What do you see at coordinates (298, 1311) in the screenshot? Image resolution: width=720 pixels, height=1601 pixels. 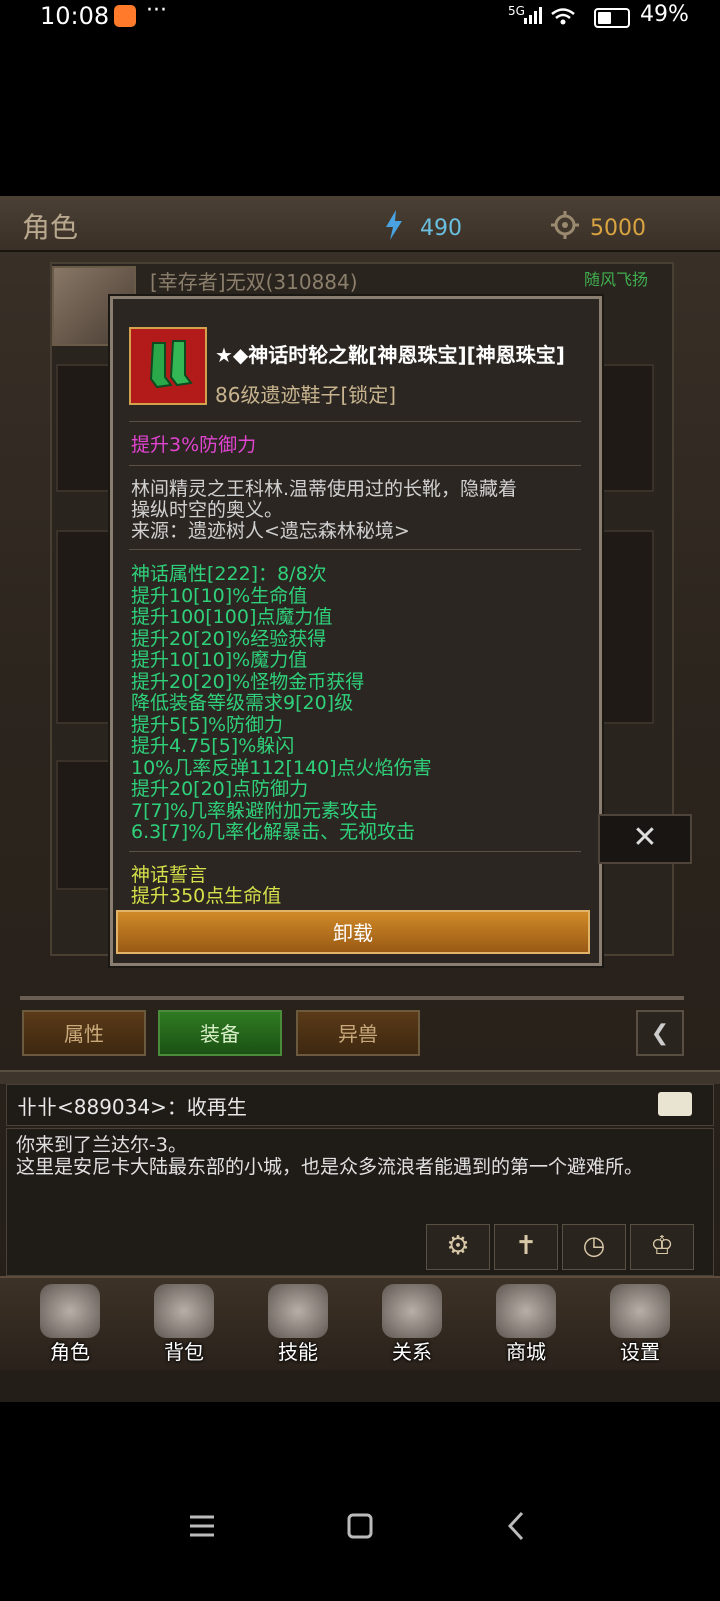 I see `skill-book-icon` at bounding box center [298, 1311].